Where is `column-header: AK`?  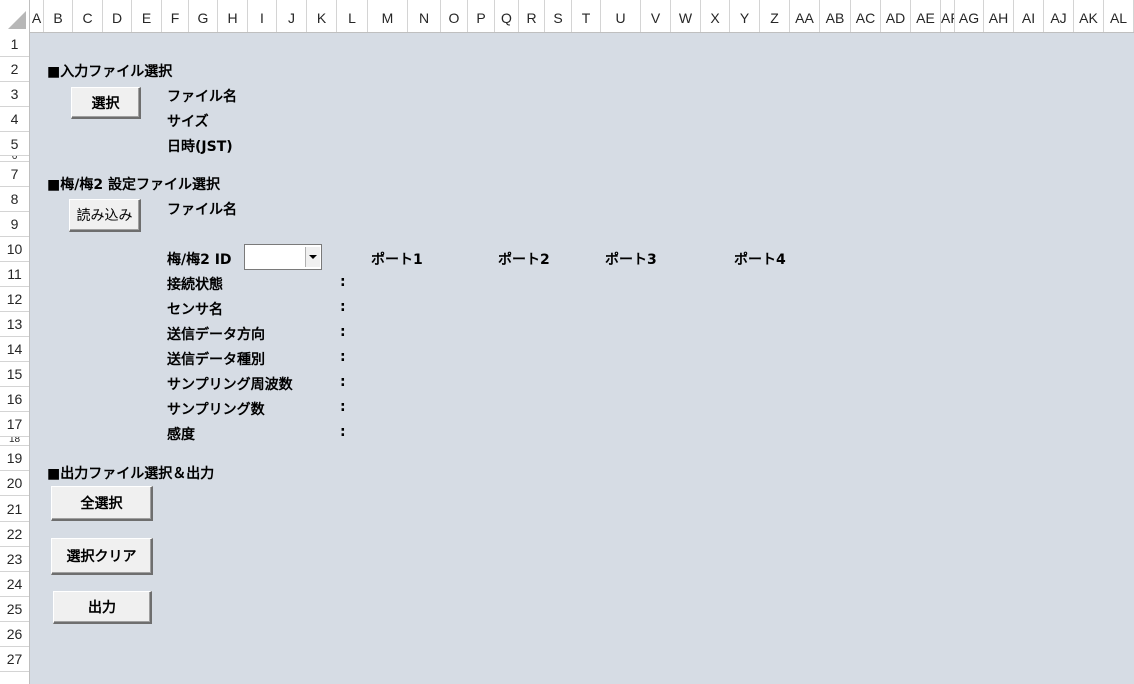 column-header: AK is located at coordinates (1089, 16).